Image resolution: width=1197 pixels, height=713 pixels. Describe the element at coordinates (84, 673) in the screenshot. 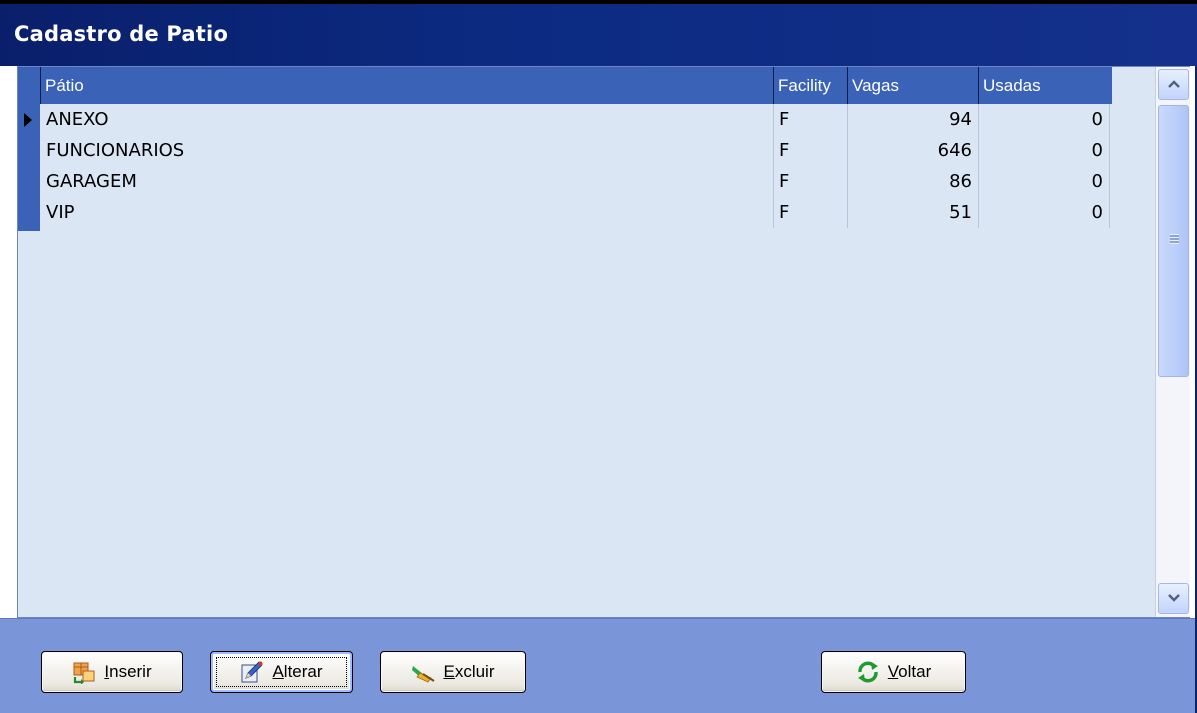

I see `insert-table-icon` at that location.